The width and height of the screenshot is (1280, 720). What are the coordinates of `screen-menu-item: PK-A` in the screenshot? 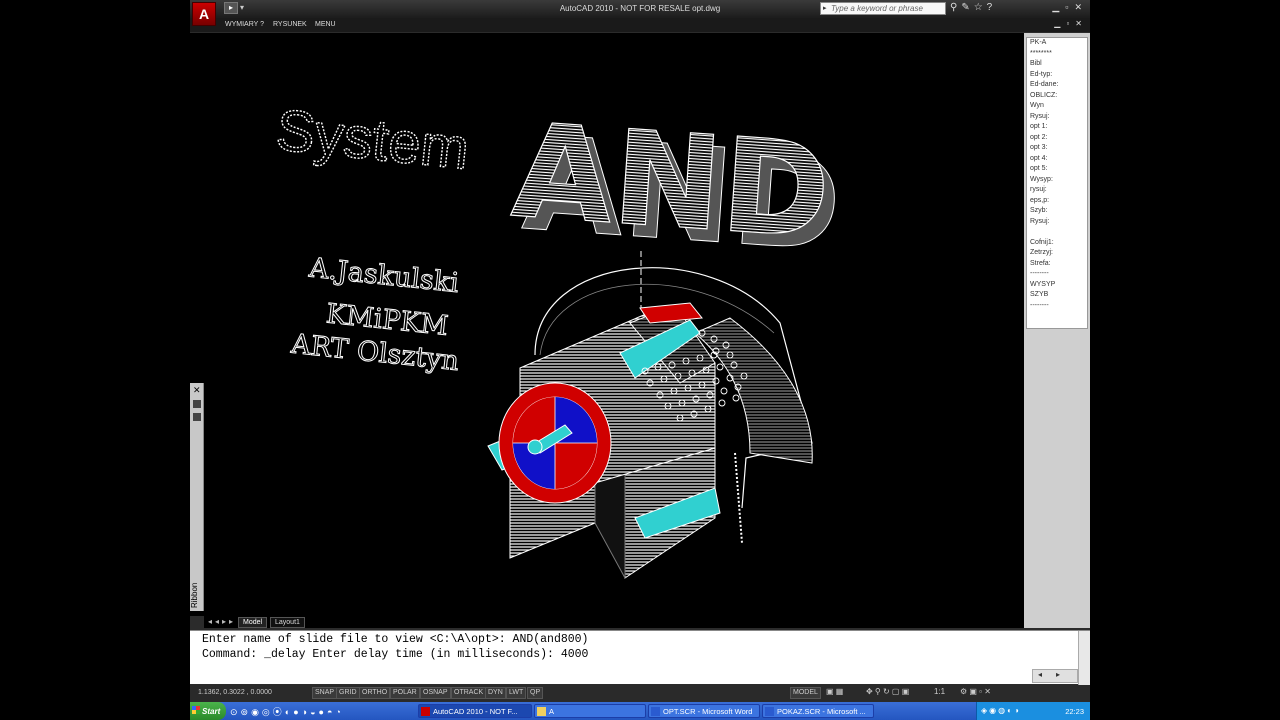 It's located at (1057, 43).